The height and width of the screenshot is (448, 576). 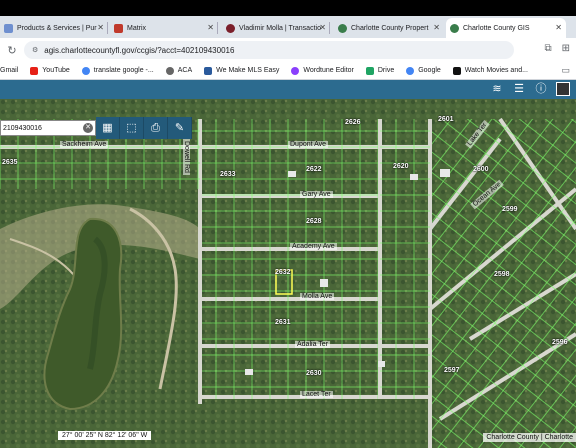 What do you see at coordinates (566, 48) in the screenshot?
I see `tab-search-icon: ⊞` at bounding box center [566, 48].